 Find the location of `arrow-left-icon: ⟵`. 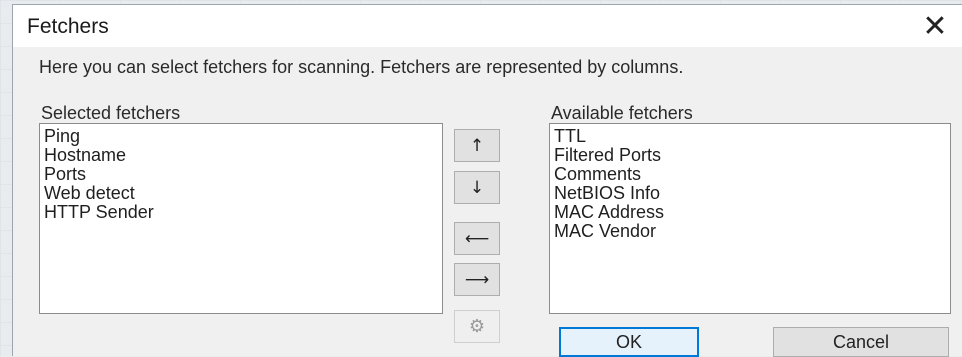

arrow-left-icon: ⟵ is located at coordinates (477, 238).